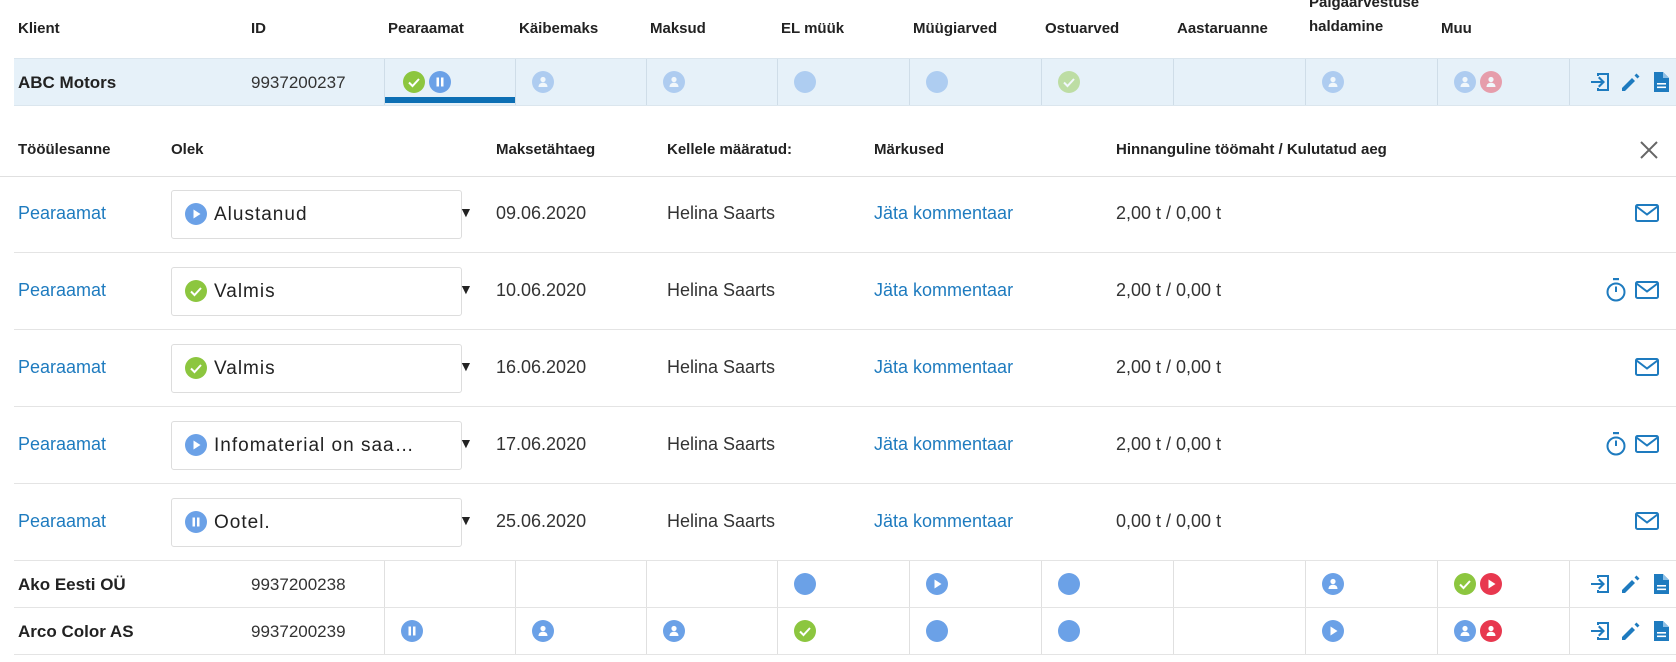  I want to click on col-muugiarved: Müügiarved, so click(955, 28).